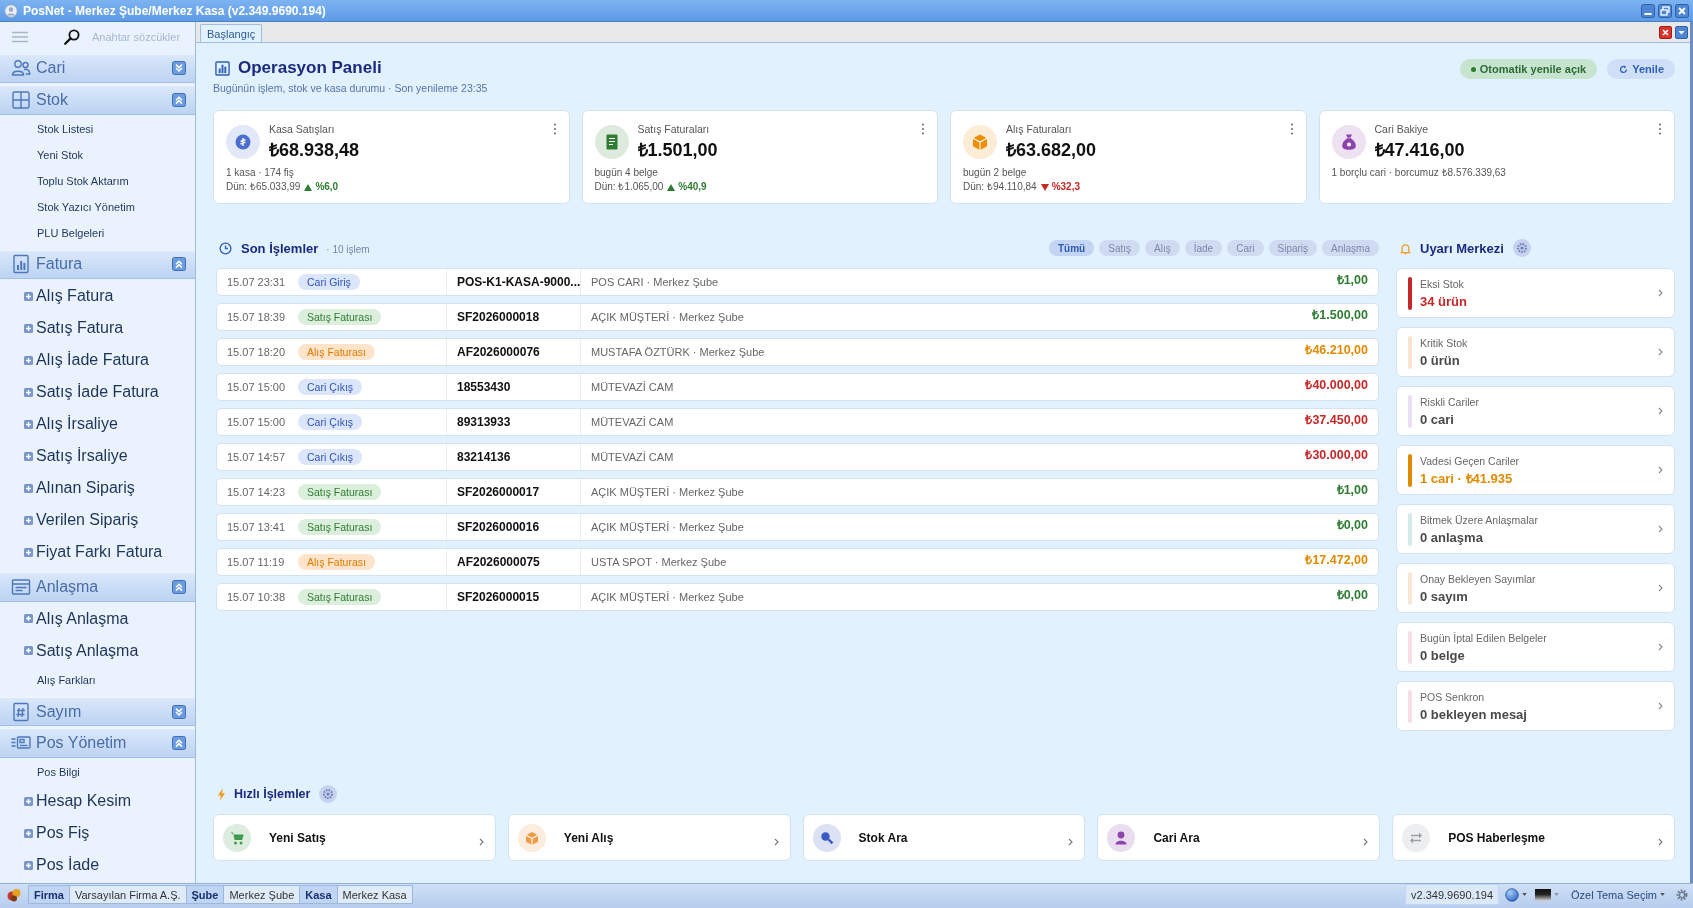 The width and height of the screenshot is (1693, 908). What do you see at coordinates (513, 317) in the screenshot?
I see `document-number: SF2026000018` at bounding box center [513, 317].